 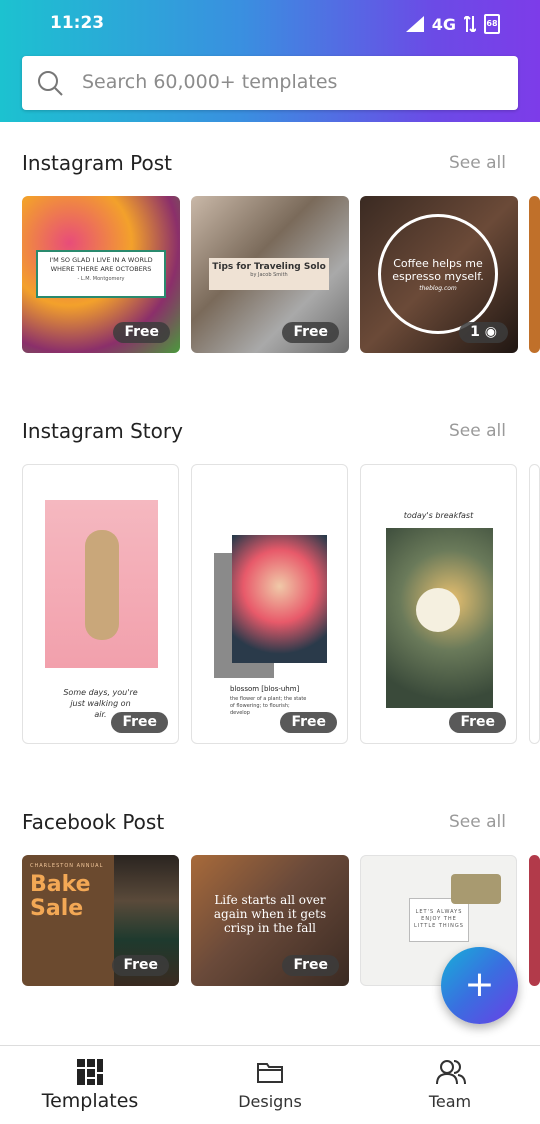 What do you see at coordinates (93, 822) in the screenshot?
I see `section-title-facebook-post: Facebook Post` at bounding box center [93, 822].